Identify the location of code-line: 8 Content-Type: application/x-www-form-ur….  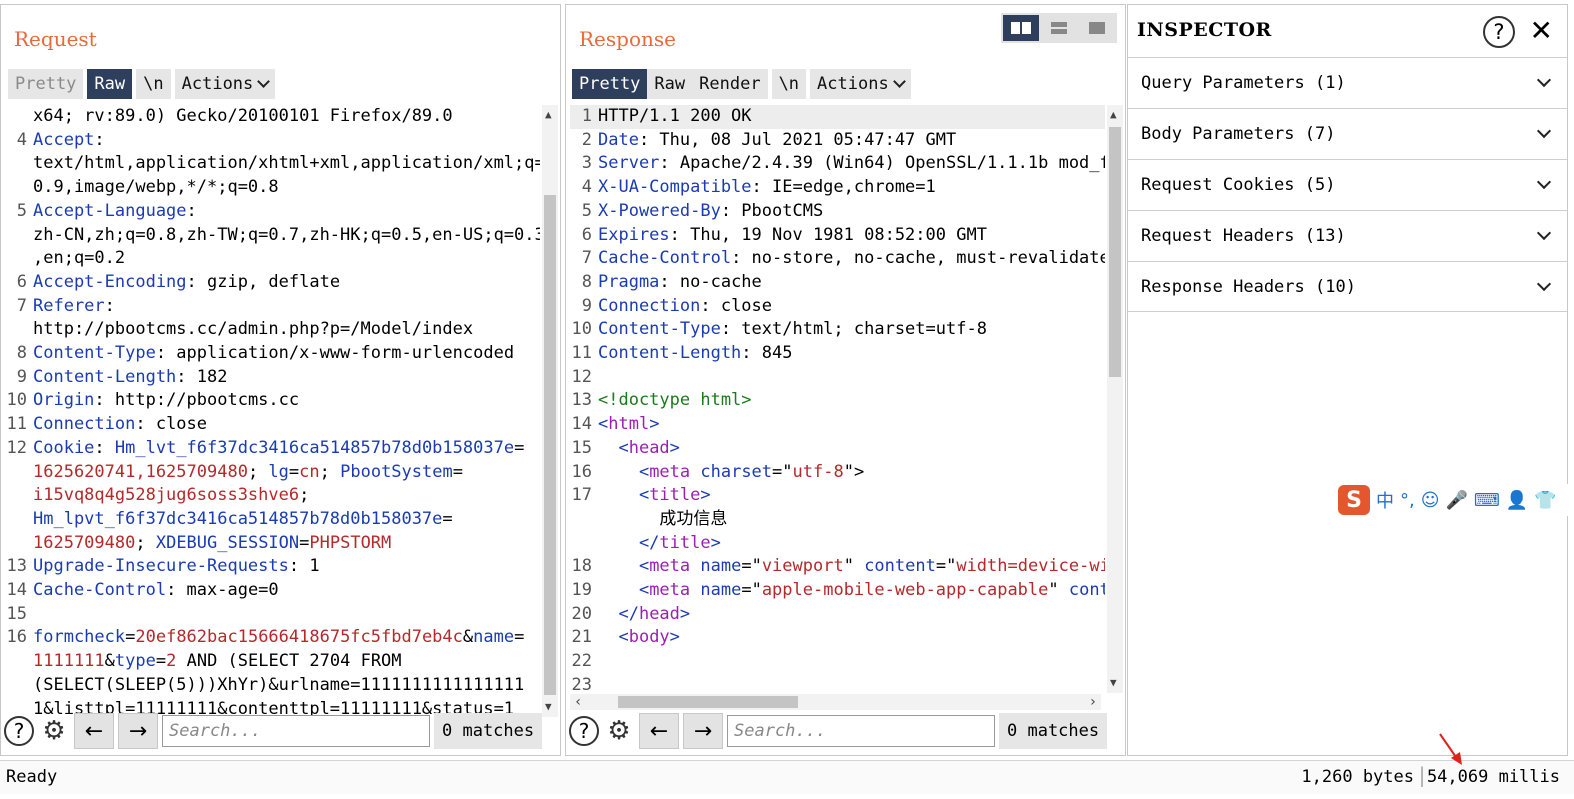
(272, 354).